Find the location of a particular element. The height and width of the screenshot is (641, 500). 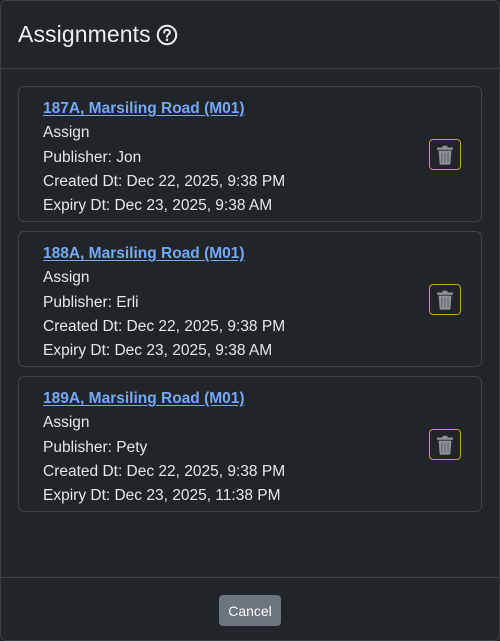

location-link: 187A, Marsiling Road (M01) is located at coordinates (144, 108).